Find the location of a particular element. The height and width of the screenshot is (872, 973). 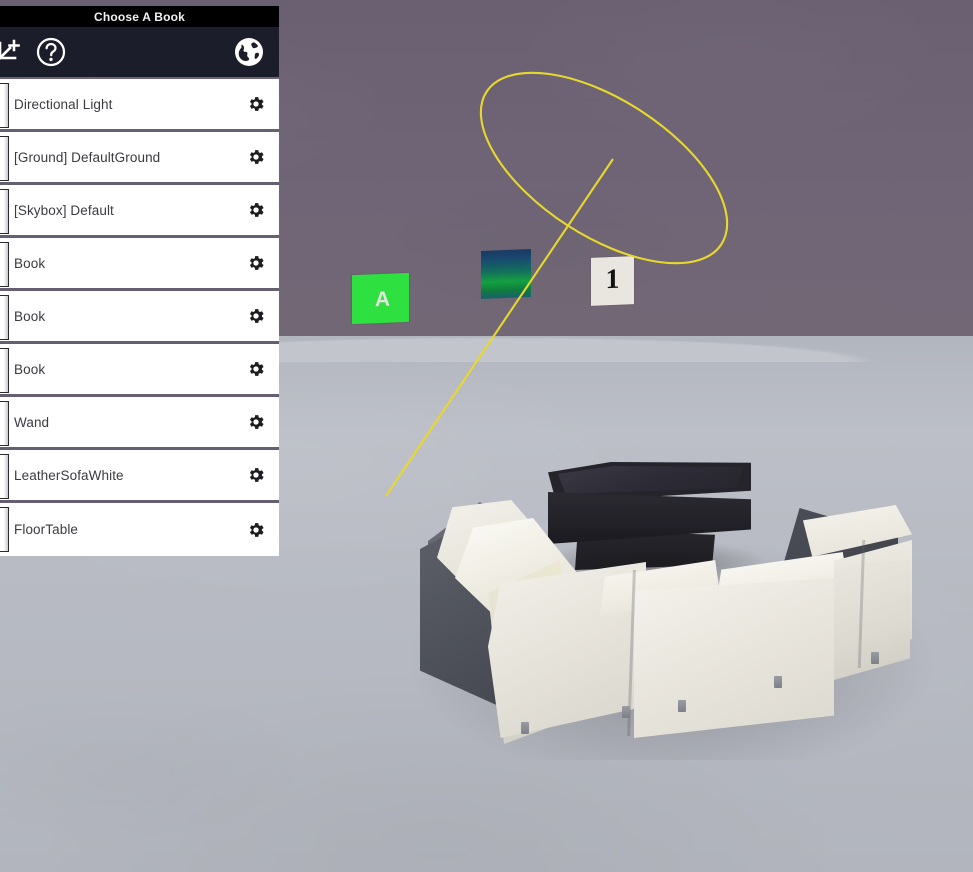

list-item: [Ground] DefaultGround is located at coordinates (139, 158).